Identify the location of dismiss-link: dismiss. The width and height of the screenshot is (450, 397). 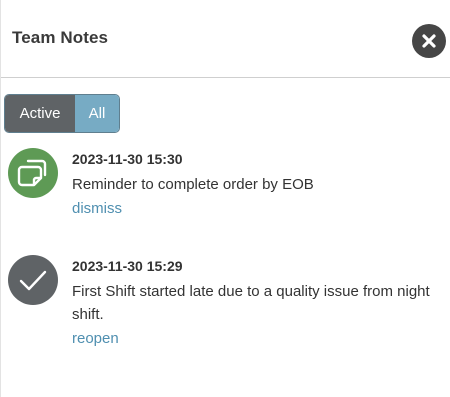
(97, 209).